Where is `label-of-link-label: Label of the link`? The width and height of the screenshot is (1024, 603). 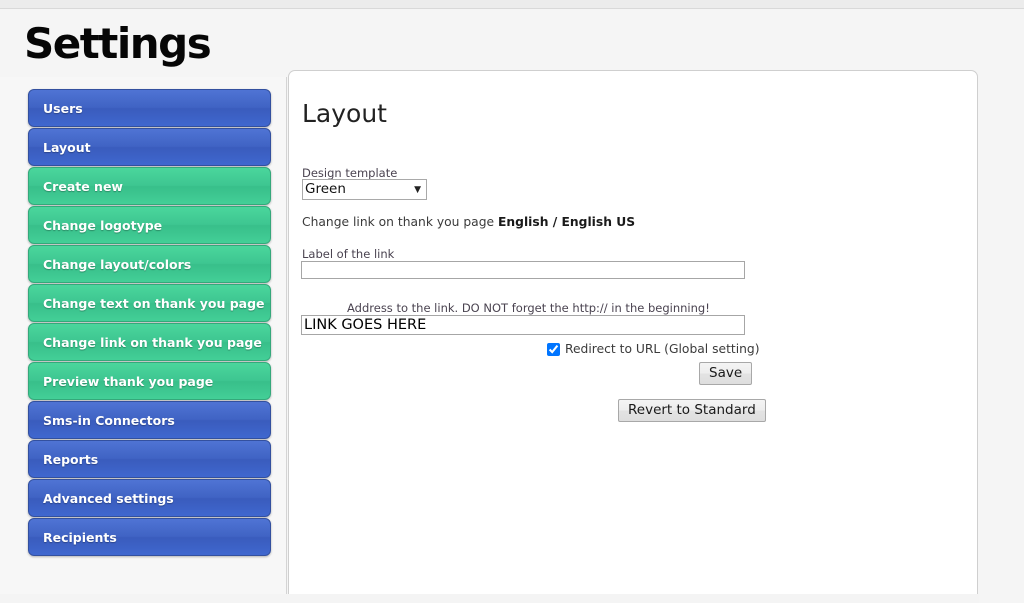
label-of-link-label: Label of the link is located at coordinates (348, 254).